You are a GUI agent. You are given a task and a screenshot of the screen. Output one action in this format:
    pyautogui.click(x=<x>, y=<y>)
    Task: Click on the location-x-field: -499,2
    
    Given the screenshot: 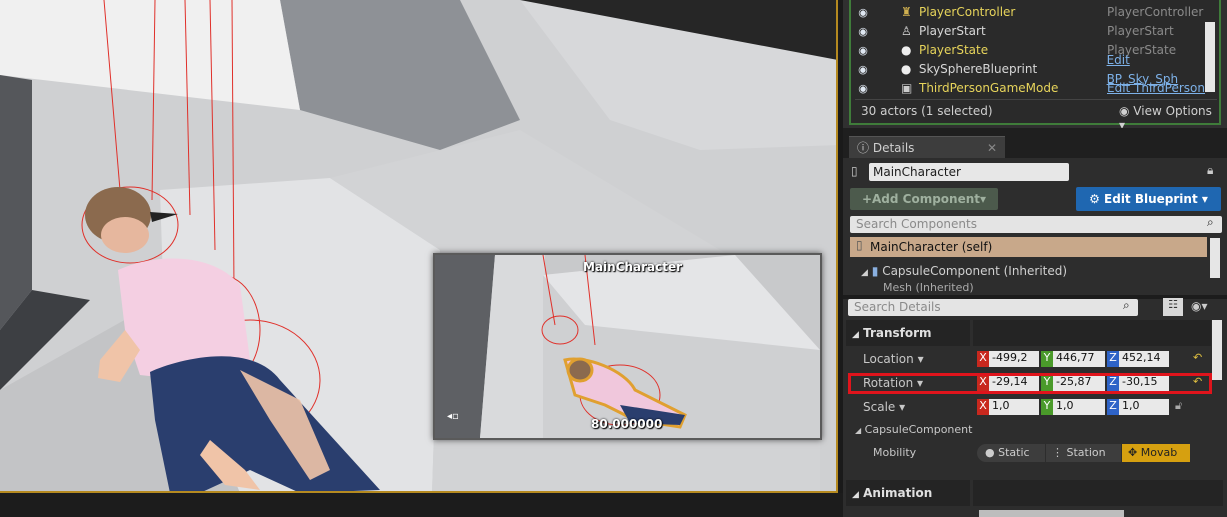 What is the action you would take?
    pyautogui.click(x=1014, y=359)
    